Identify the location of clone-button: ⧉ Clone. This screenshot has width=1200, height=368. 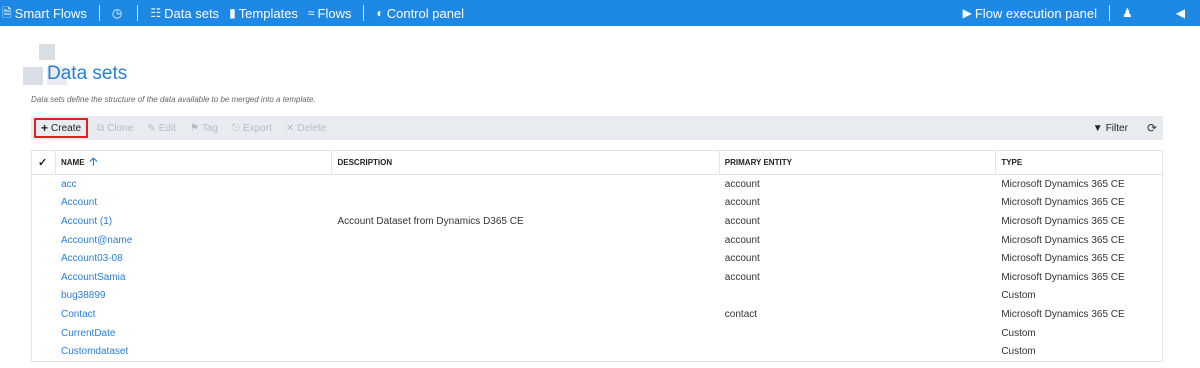
(115, 128).